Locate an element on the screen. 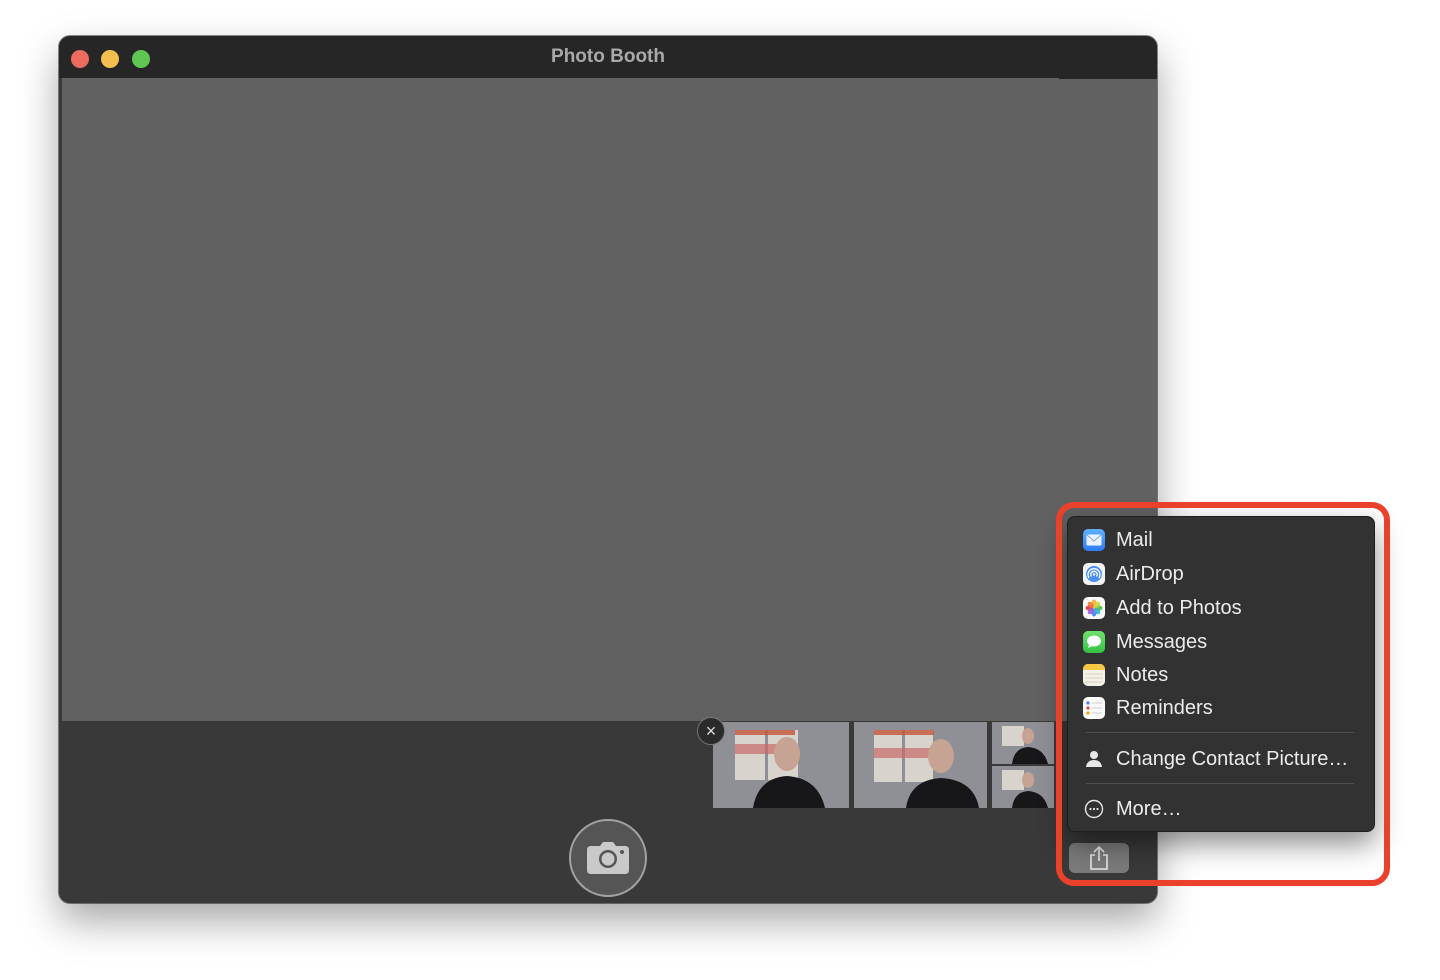 Image resolution: width=1440 pixels, height=980 pixels. take-photo-button is located at coordinates (608, 858).